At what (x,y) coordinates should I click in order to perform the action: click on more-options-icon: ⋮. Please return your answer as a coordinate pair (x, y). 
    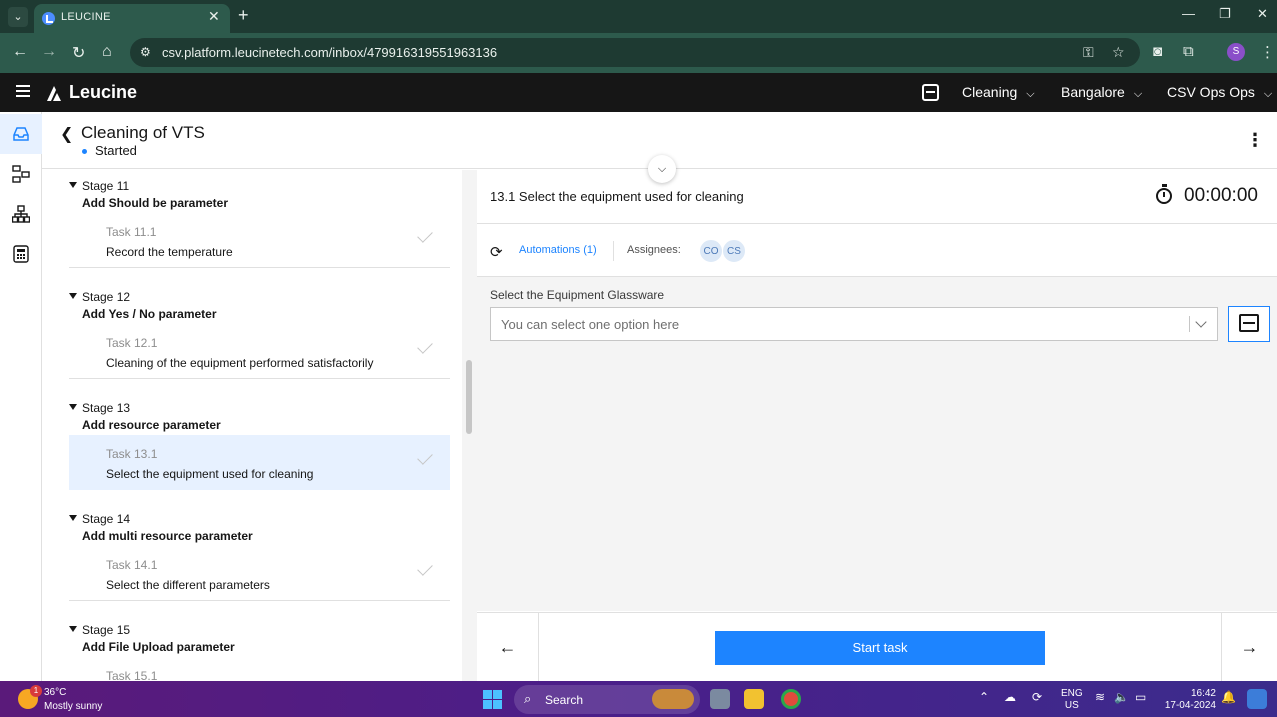
    Looking at the image, I should click on (1255, 140).